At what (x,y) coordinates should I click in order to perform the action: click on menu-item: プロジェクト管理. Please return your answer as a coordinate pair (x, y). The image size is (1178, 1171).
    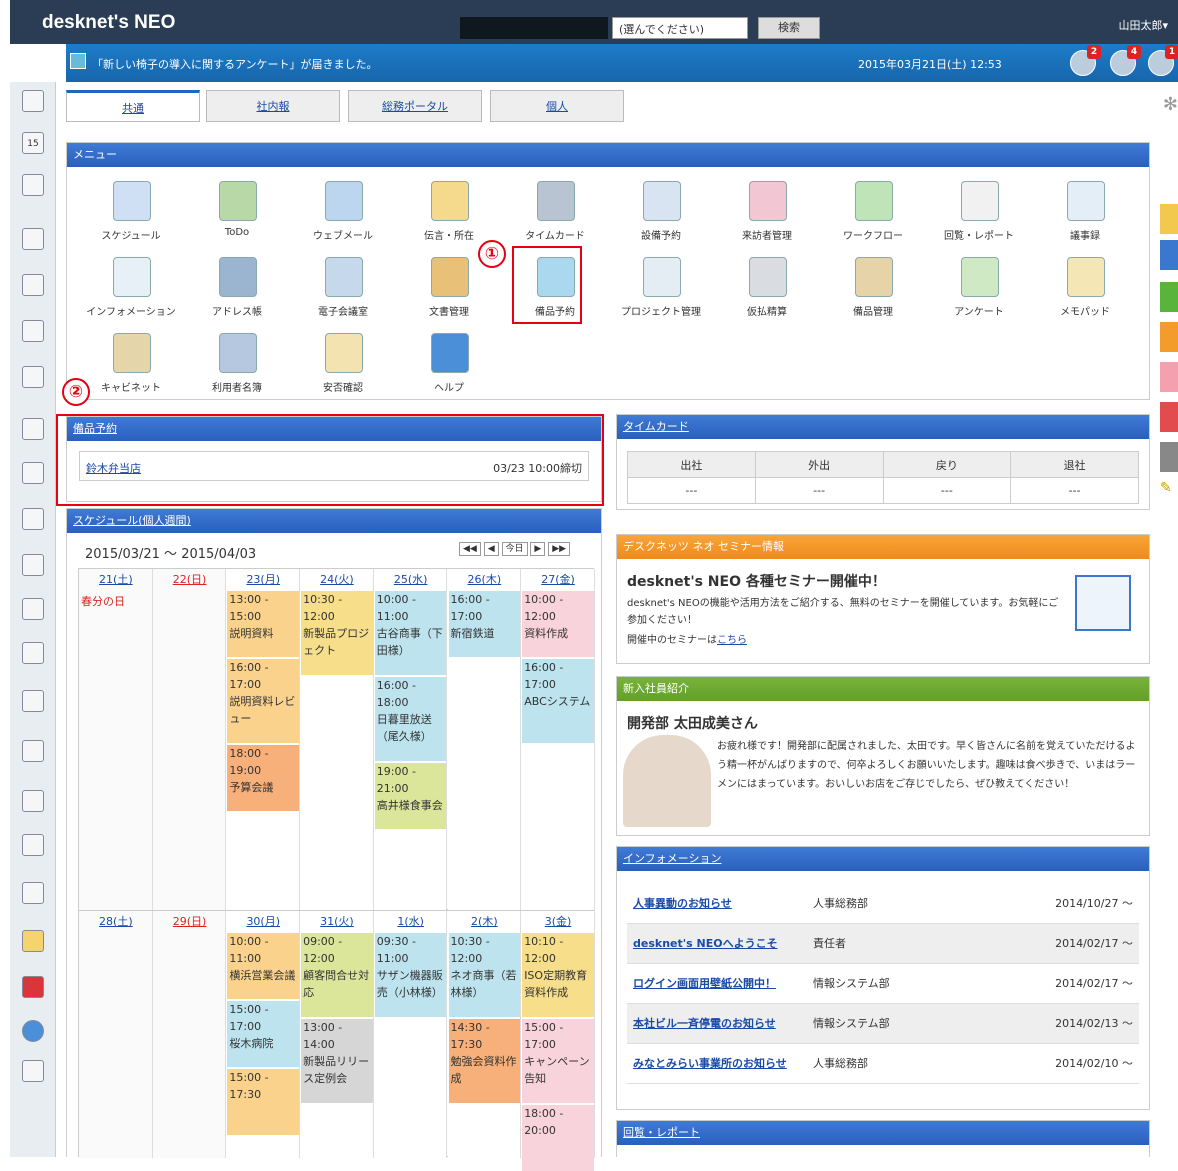
    Looking at the image, I should click on (661, 290).